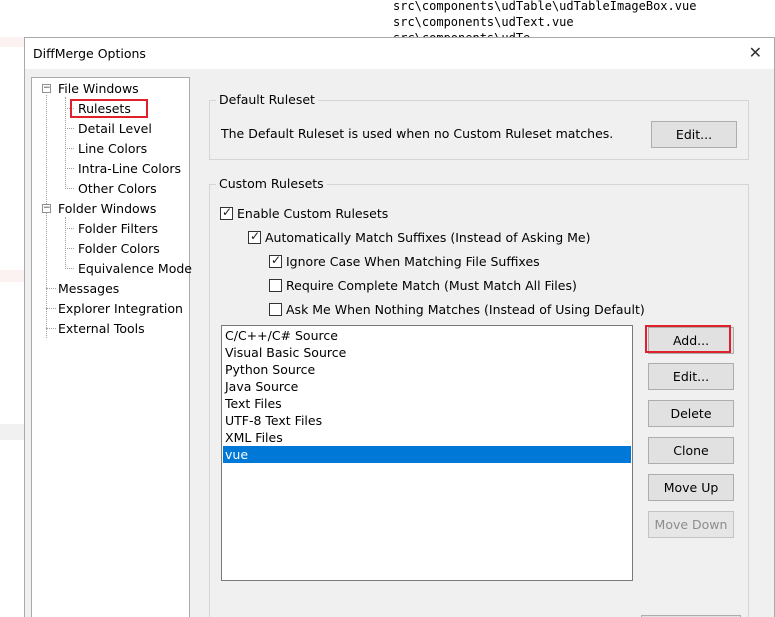 This screenshot has height=617, width=775. What do you see at coordinates (118, 228) in the screenshot?
I see `tree-item-folder-filters: Folder Filters` at bounding box center [118, 228].